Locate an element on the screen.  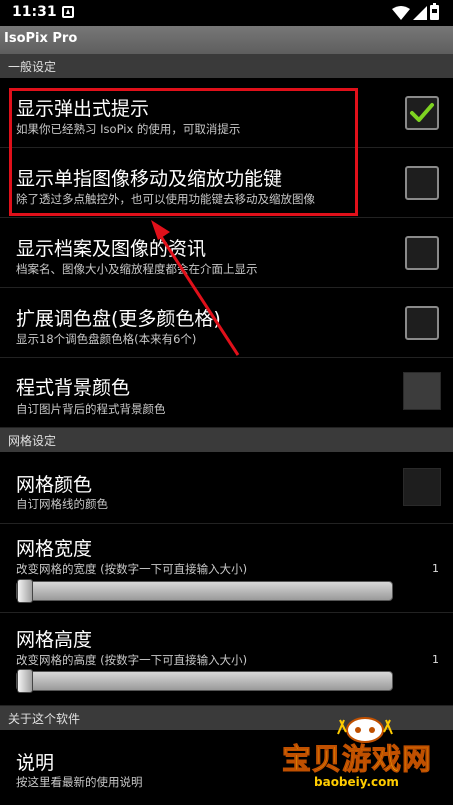
checkmark-icon is located at coordinates (422, 112).